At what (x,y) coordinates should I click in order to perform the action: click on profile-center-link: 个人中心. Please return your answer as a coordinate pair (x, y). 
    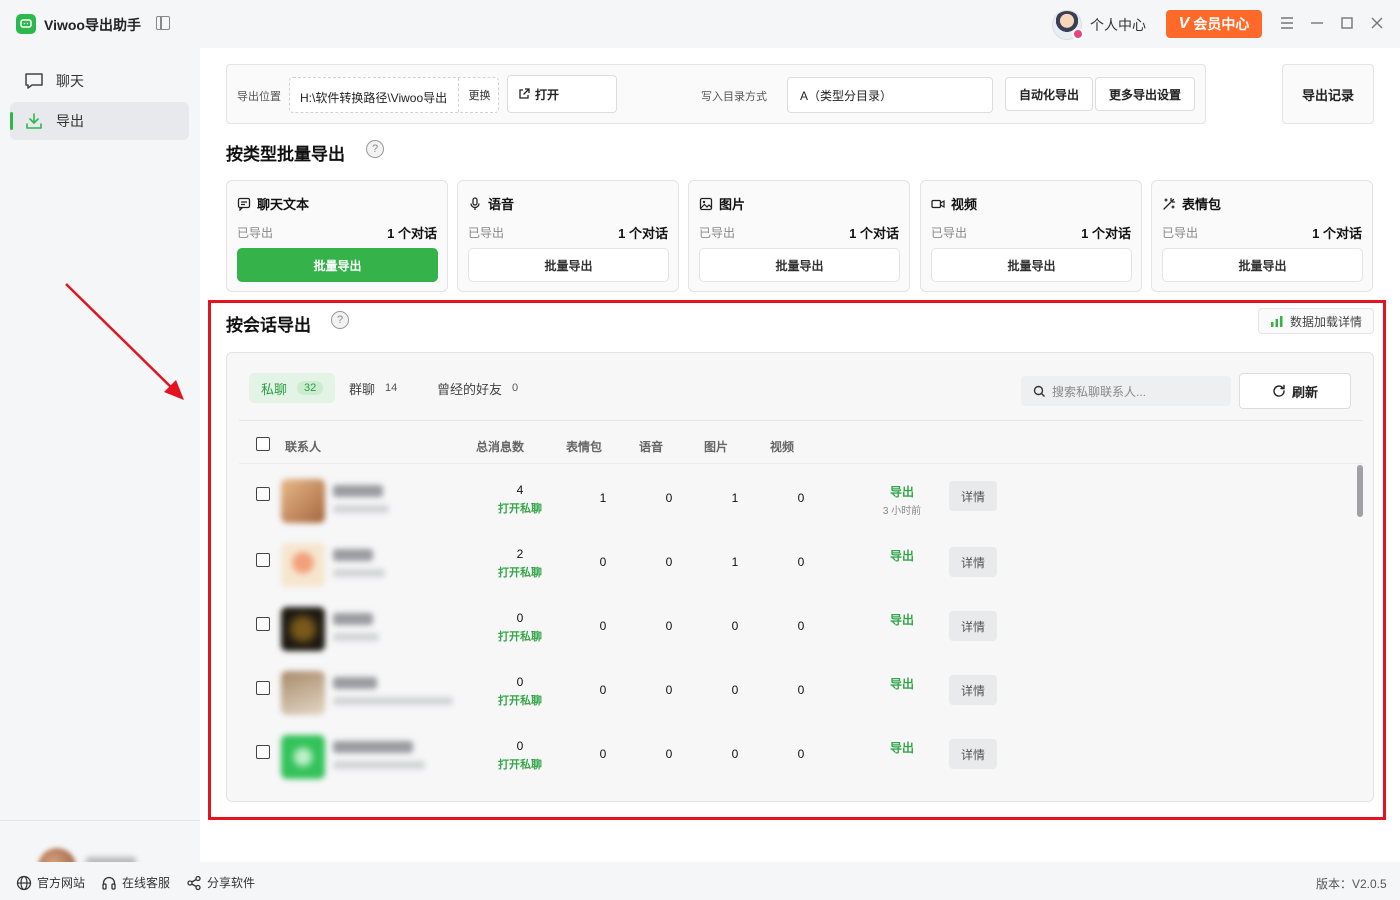
    Looking at the image, I should click on (1118, 25).